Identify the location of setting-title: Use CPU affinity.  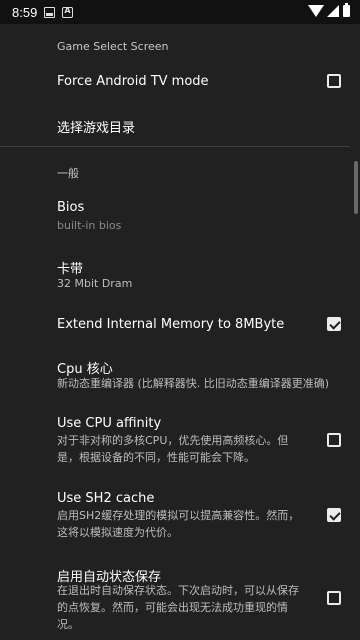
(109, 423).